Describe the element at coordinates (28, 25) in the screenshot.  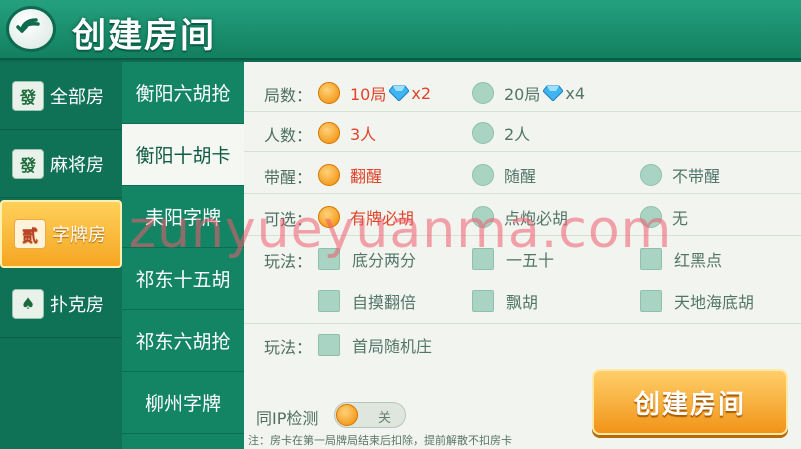
I see `back-arrow-icon` at that location.